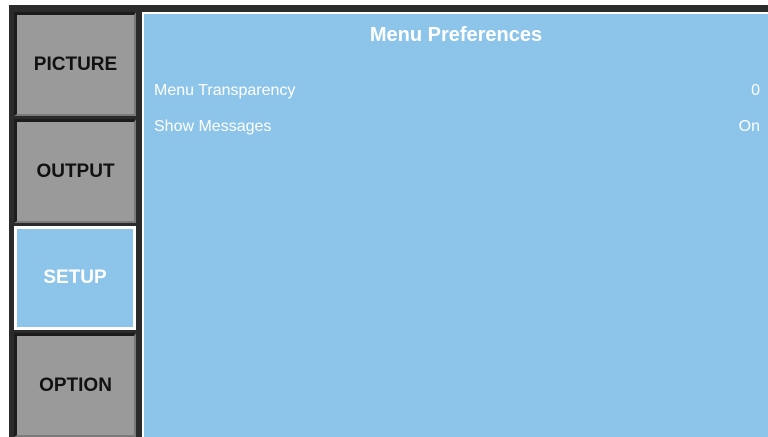 The image size is (768, 437). I want to click on tab-setup-label: SETUP, so click(75, 277).